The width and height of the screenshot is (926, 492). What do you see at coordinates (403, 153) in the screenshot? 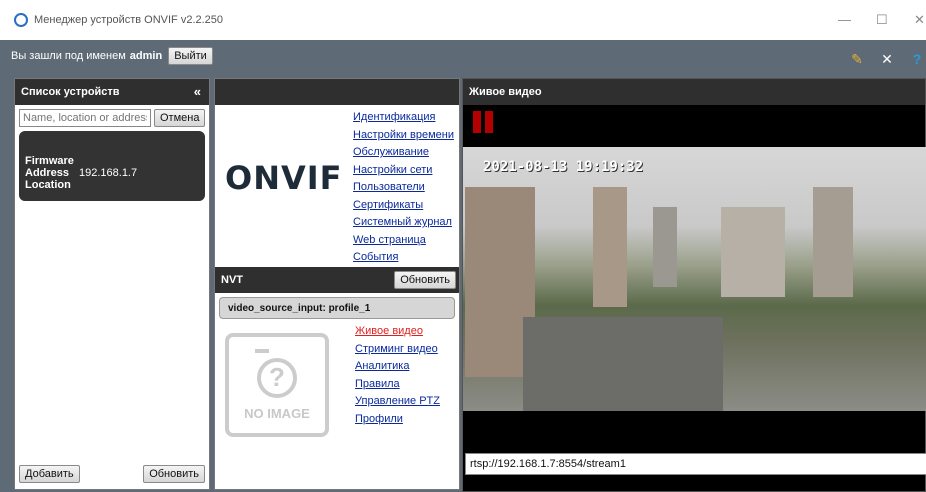
I see `link-maintenance: Обслуживание` at bounding box center [403, 153].